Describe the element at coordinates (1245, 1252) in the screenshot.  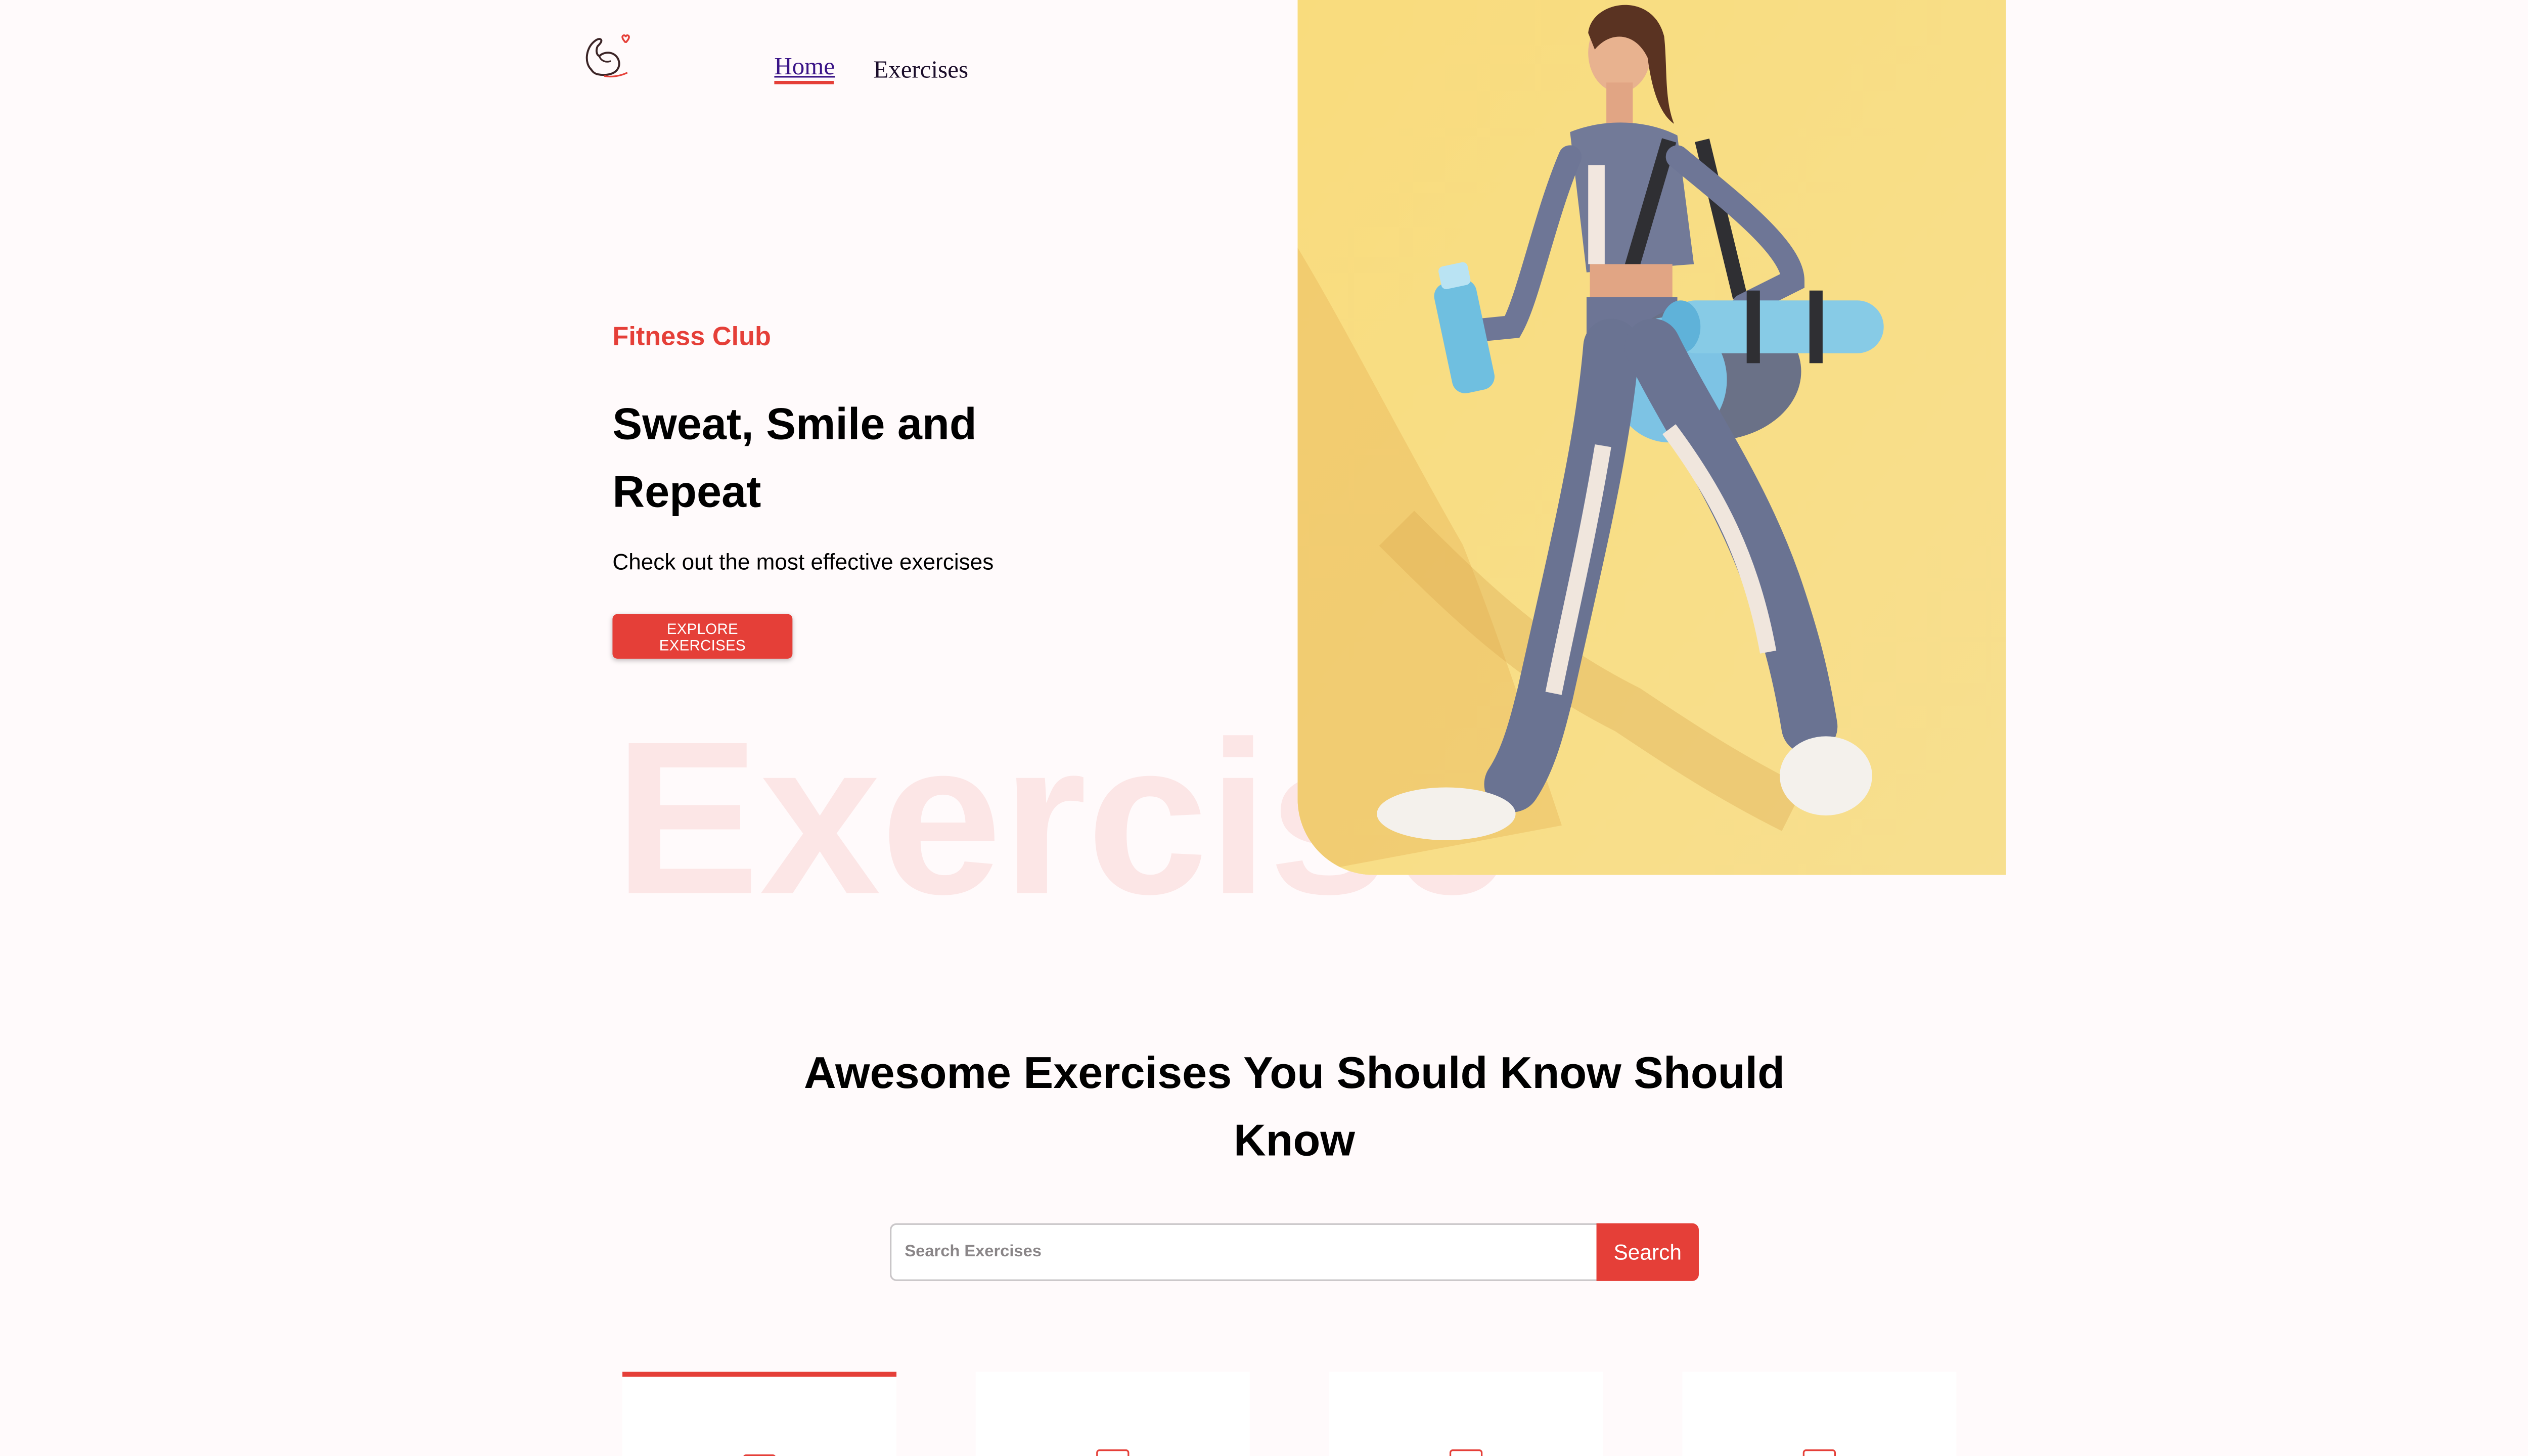
I see `search-input` at that location.